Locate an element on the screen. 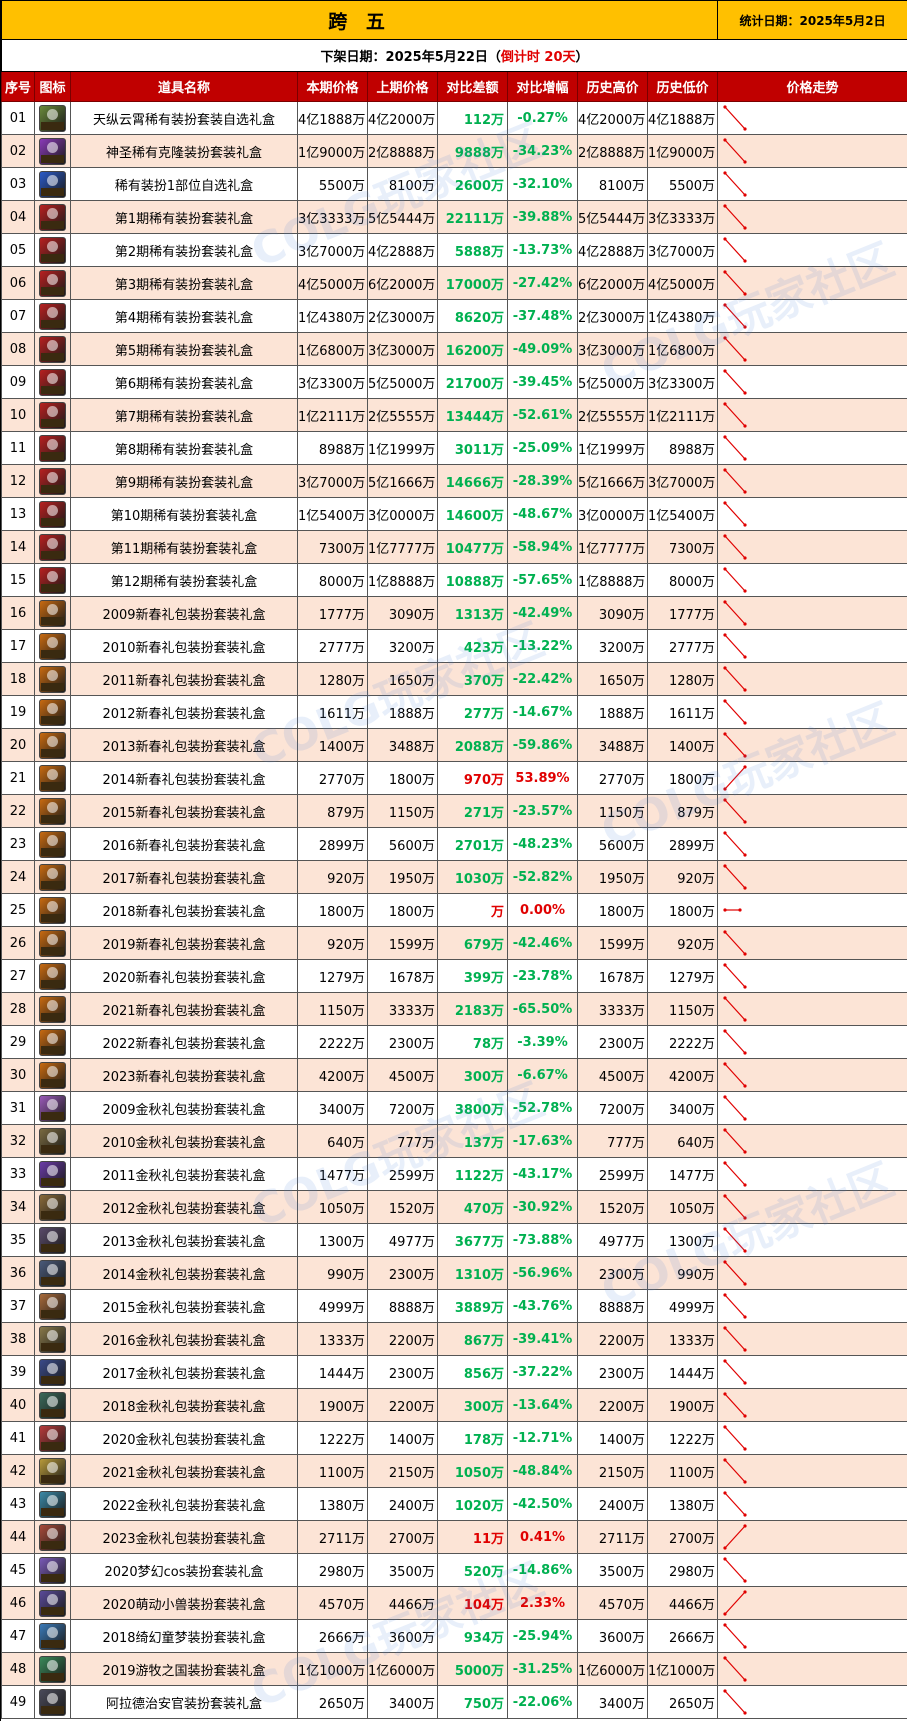  history-low: 2222万 is located at coordinates (682, 1042).